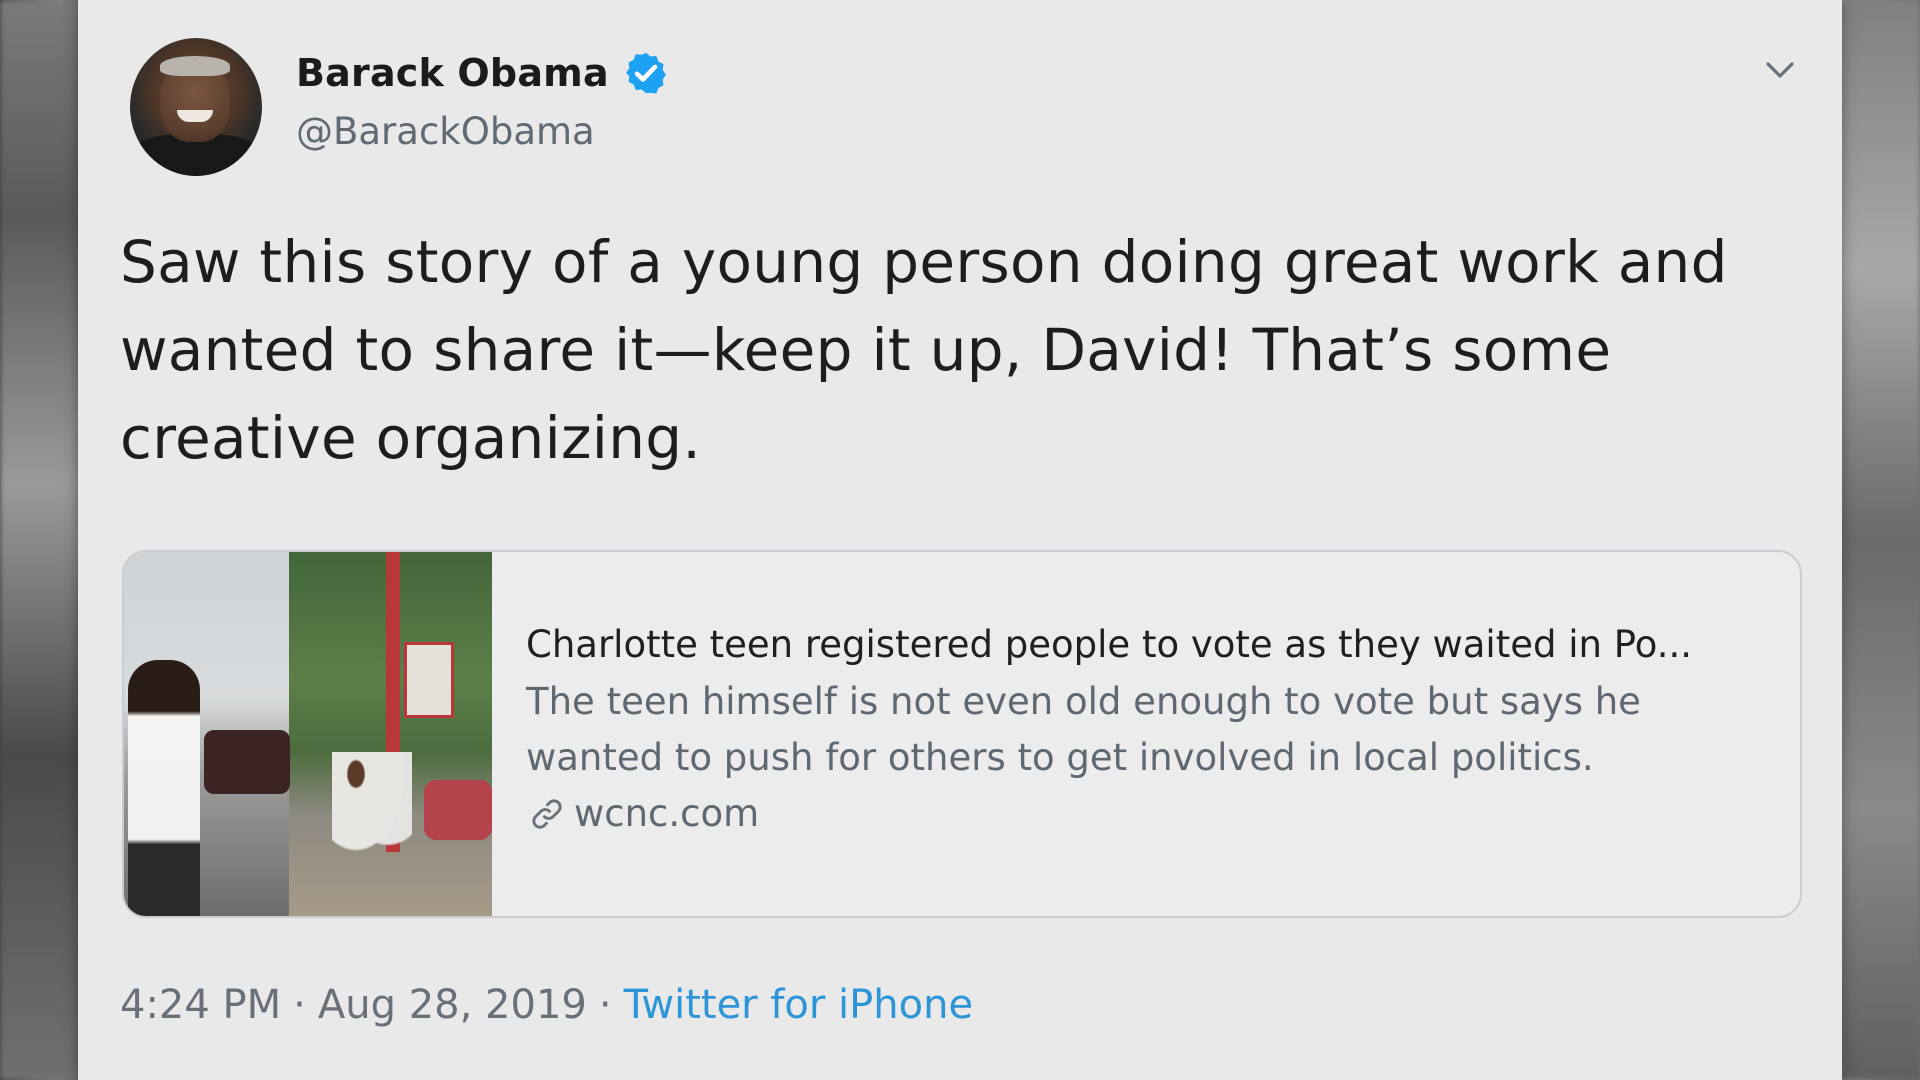  What do you see at coordinates (195, 66) in the screenshot?
I see `avatar-hair` at bounding box center [195, 66].